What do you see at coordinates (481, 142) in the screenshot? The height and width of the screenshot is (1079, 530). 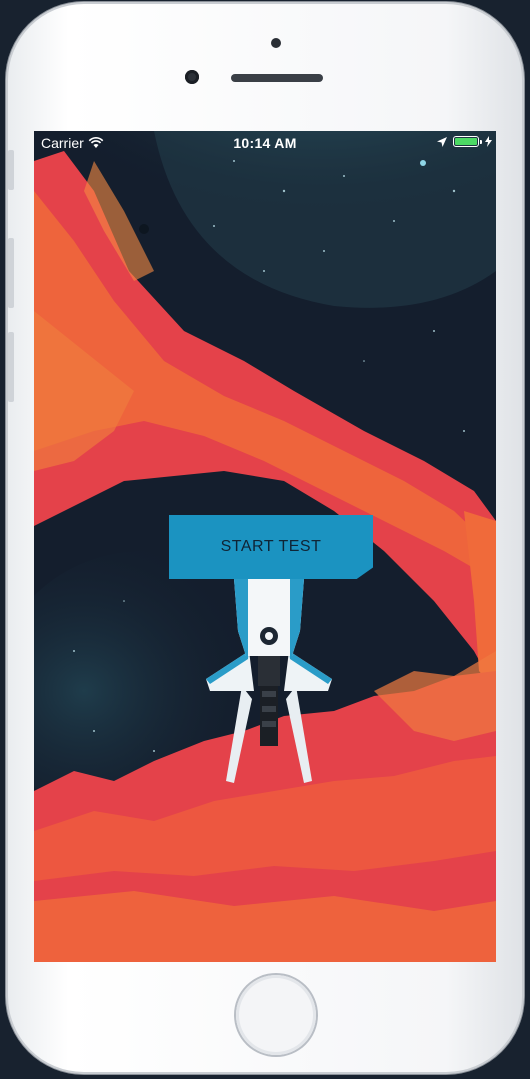 I see `battery-tip` at bounding box center [481, 142].